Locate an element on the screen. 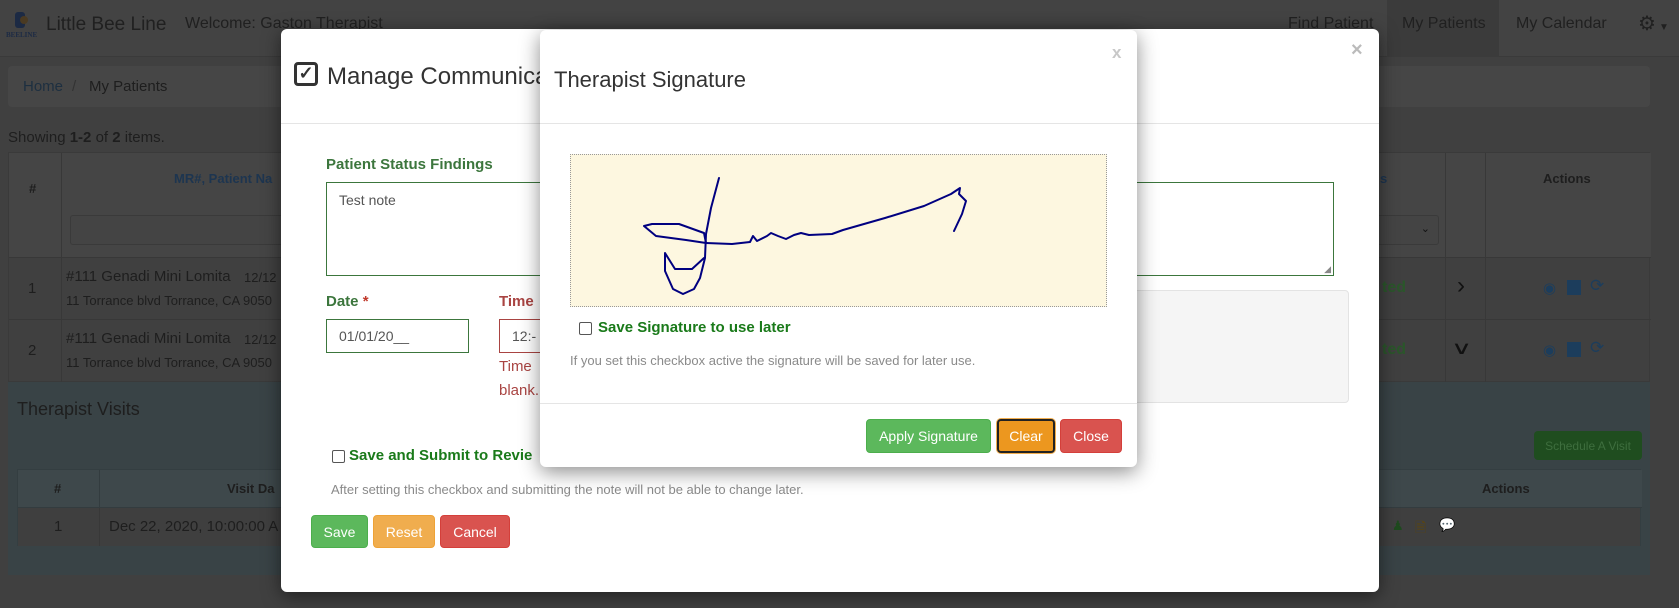 This screenshot has width=1679, height=608. schedule-visit-button: Schedule A Visit is located at coordinates (1588, 445).